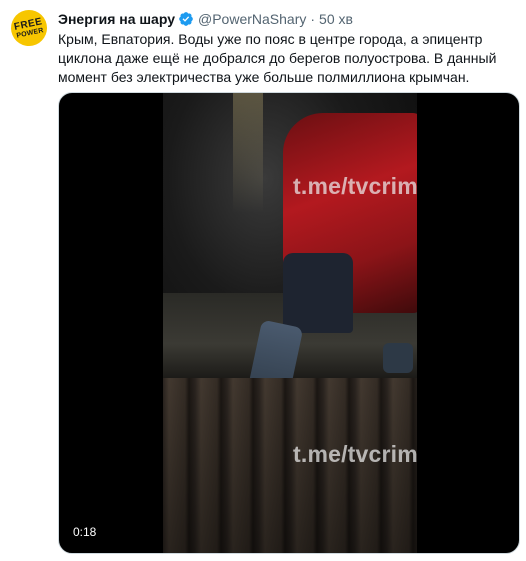 This screenshot has height=561, width=526. What do you see at coordinates (318, 293) in the screenshot?
I see `video-pants` at bounding box center [318, 293].